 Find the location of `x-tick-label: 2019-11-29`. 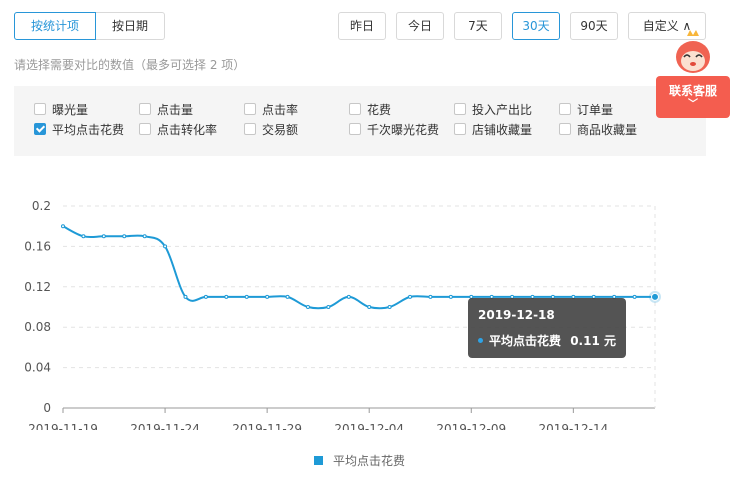

x-tick-label: 2019-11-29 is located at coordinates (267, 426).